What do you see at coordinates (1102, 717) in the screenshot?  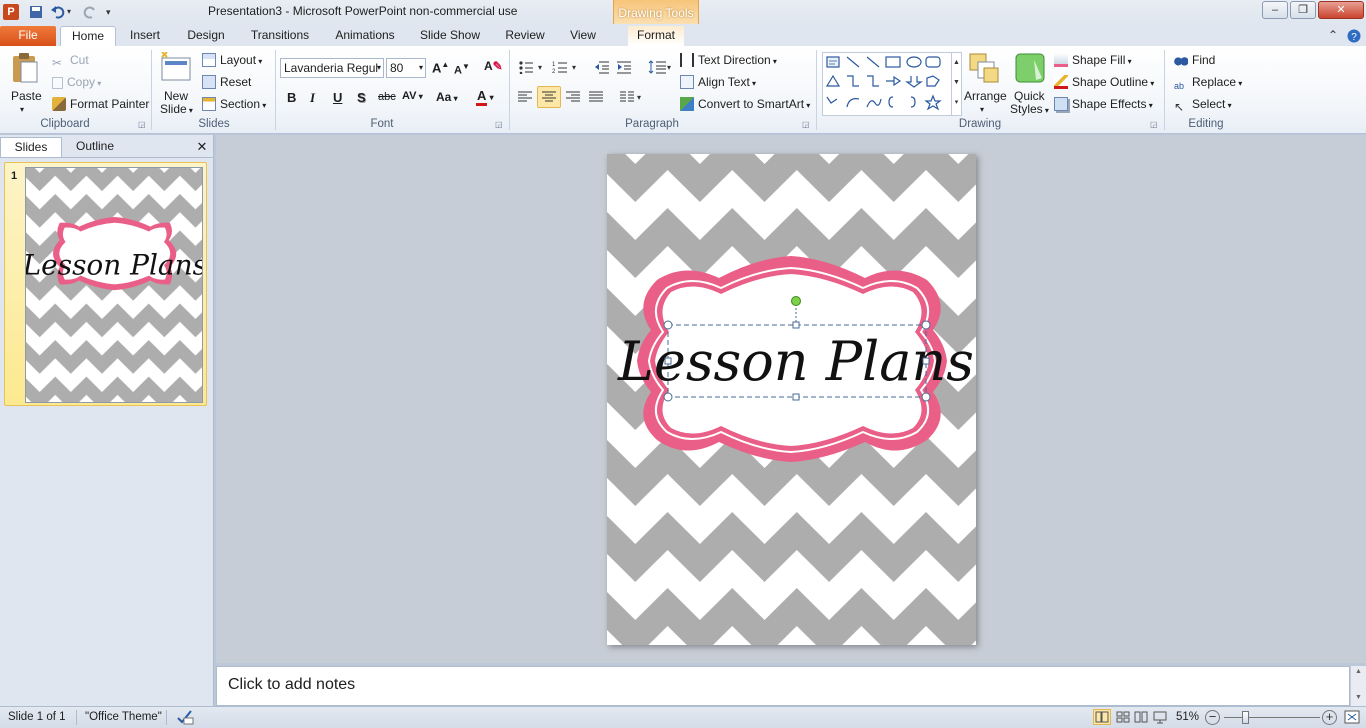 I see `normal-view-icon` at bounding box center [1102, 717].